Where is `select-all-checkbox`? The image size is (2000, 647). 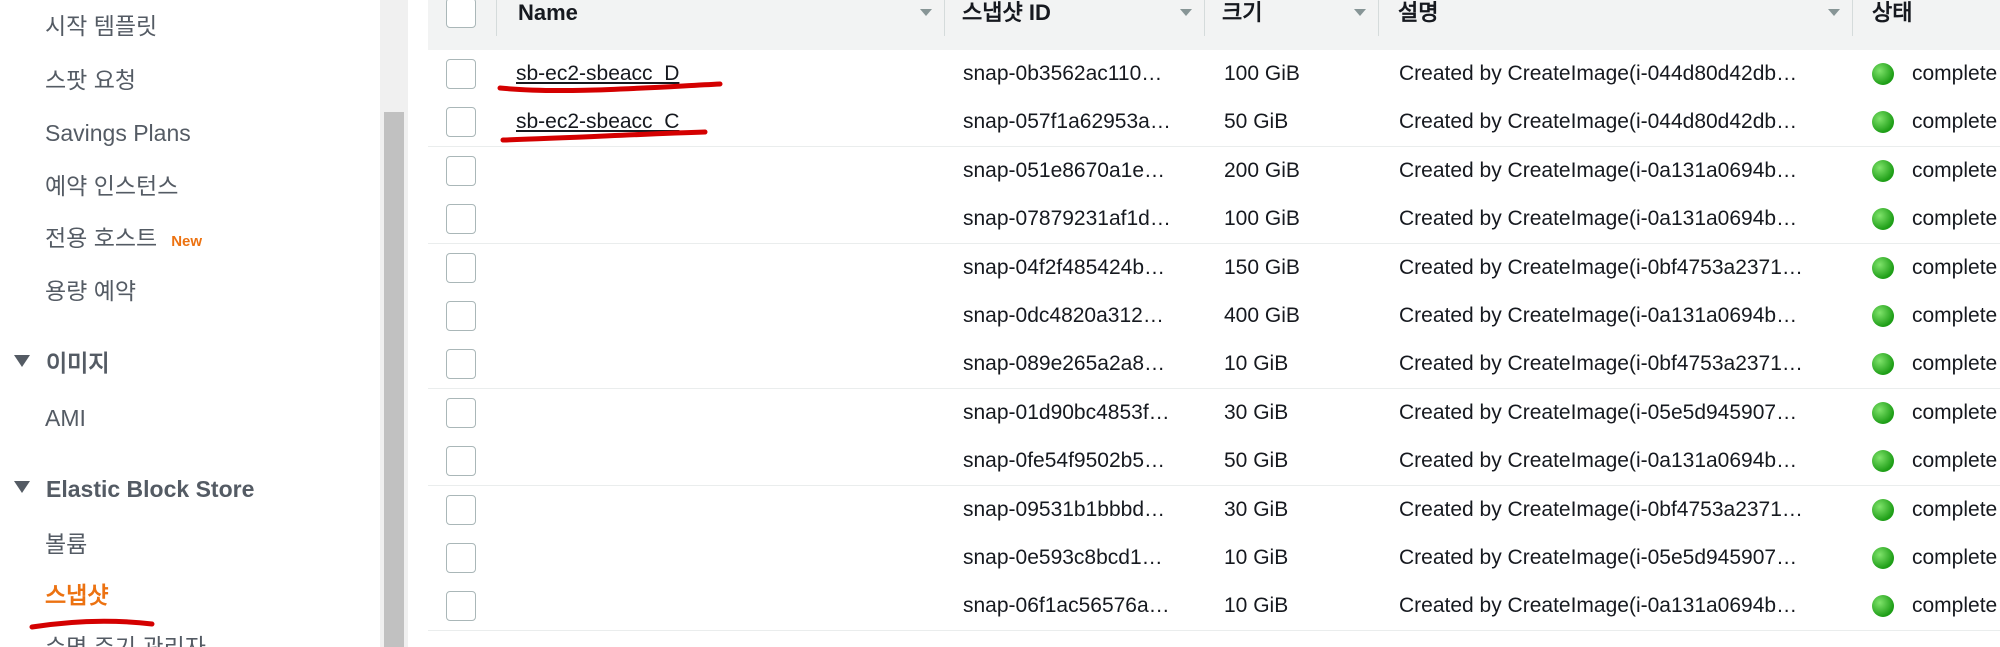
select-all-checkbox is located at coordinates (461, 14).